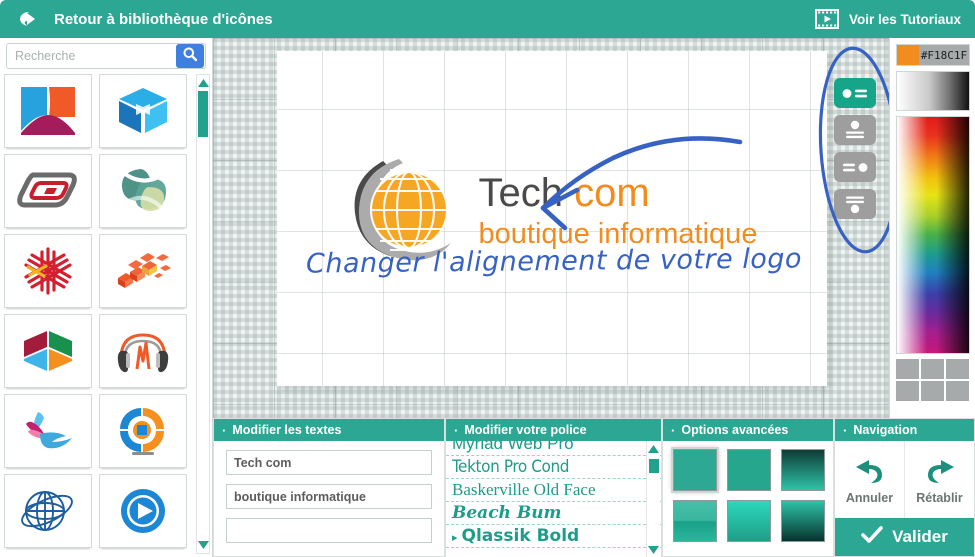  I want to click on icon-blue-globe, so click(48, 511).